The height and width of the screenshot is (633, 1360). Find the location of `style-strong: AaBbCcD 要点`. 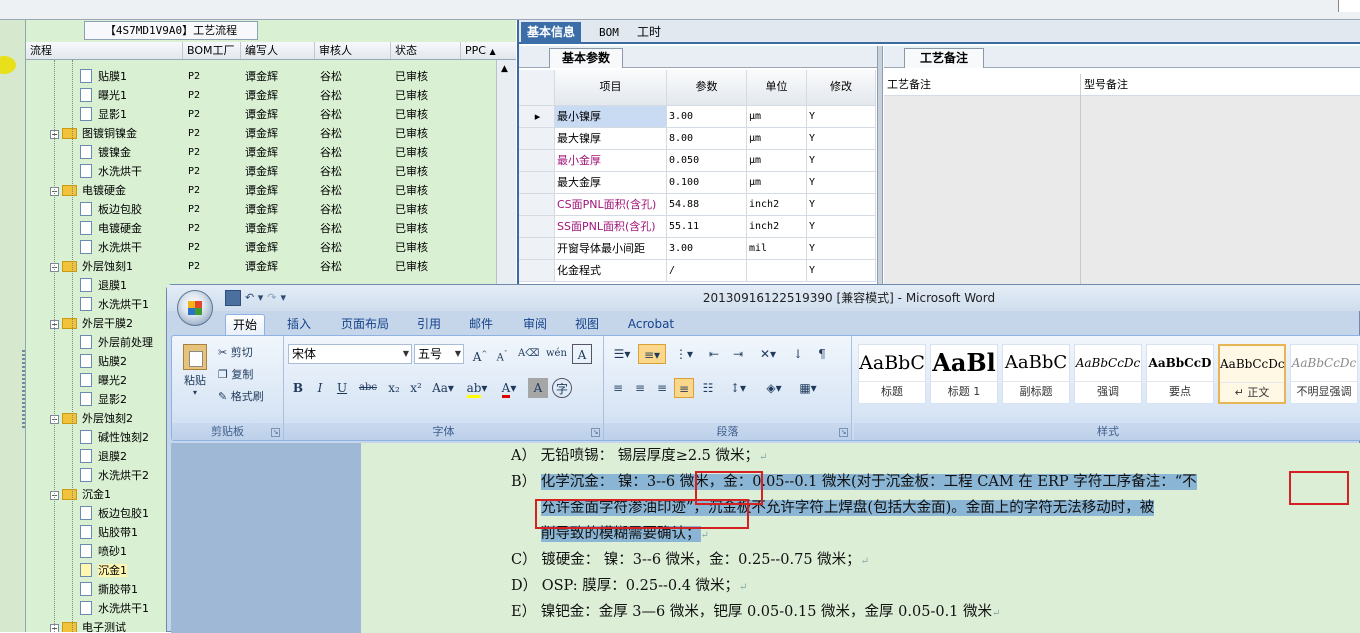

style-strong: AaBbCcD 要点 is located at coordinates (1180, 374).